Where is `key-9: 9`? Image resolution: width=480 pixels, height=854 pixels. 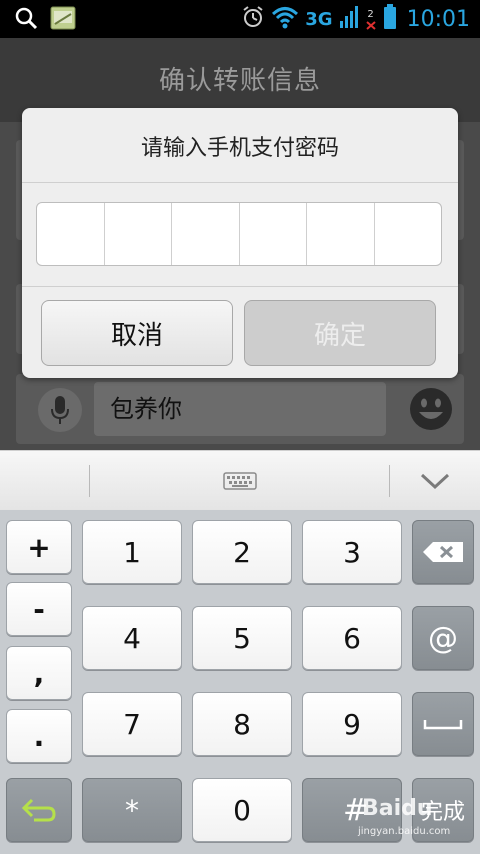 key-9: 9 is located at coordinates (352, 724).